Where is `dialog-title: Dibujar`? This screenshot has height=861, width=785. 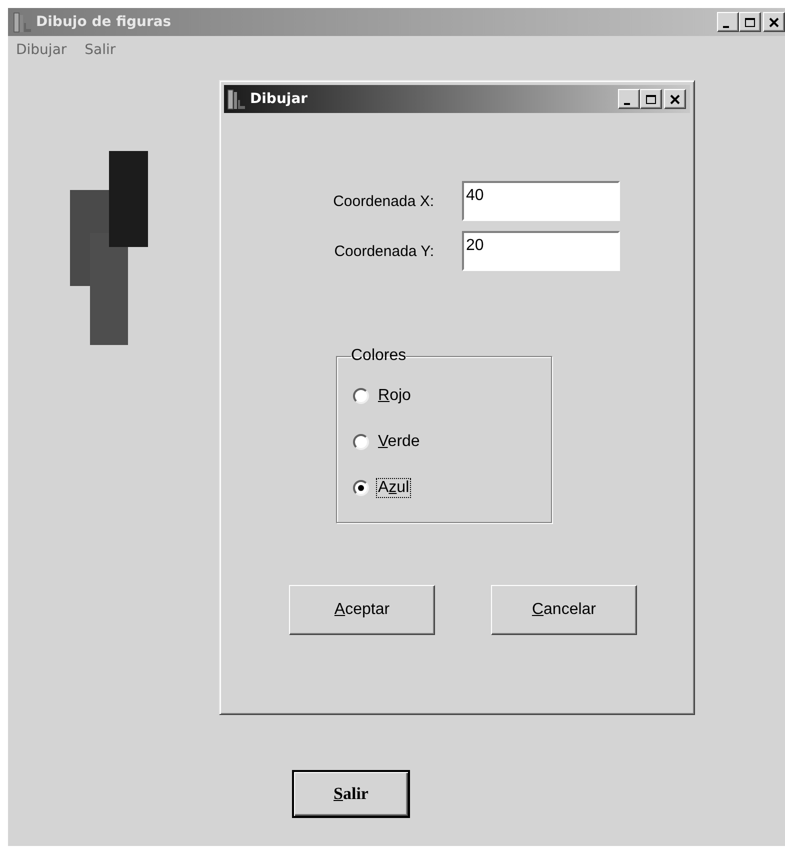
dialog-title: Dibujar is located at coordinates (279, 99).